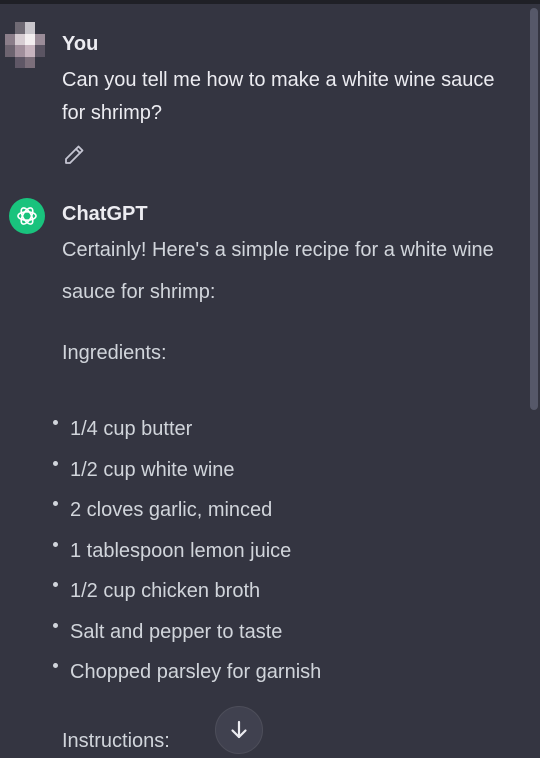 This screenshot has width=540, height=758. What do you see at coordinates (25, 45) in the screenshot?
I see `user-avatar` at bounding box center [25, 45].